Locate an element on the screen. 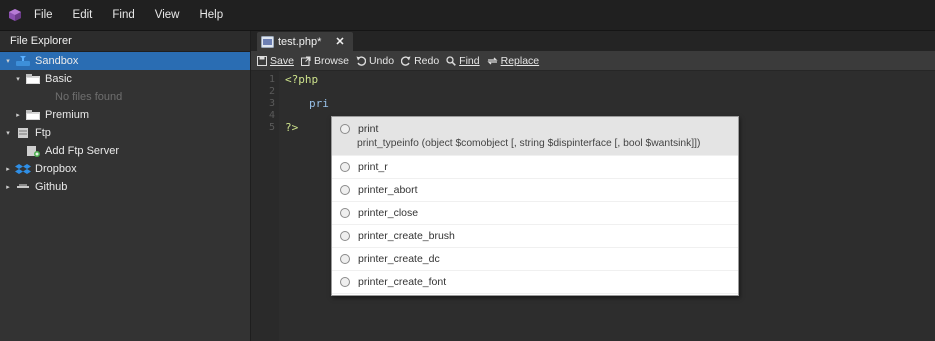  line-gutter: 1 2 3 4 5 is located at coordinates (265, 206).